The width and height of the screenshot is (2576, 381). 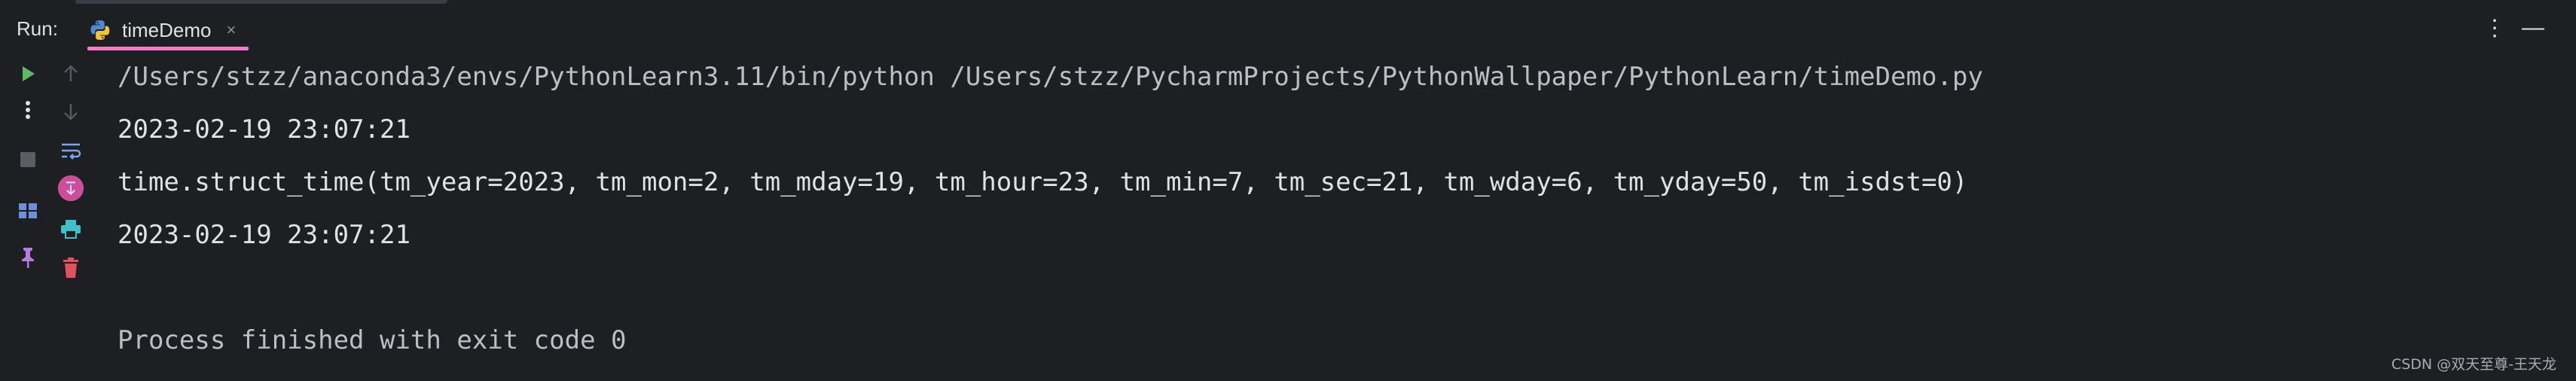 I want to click on console-line-exit-status: Process finished with exit code 0, so click(x=373, y=340).